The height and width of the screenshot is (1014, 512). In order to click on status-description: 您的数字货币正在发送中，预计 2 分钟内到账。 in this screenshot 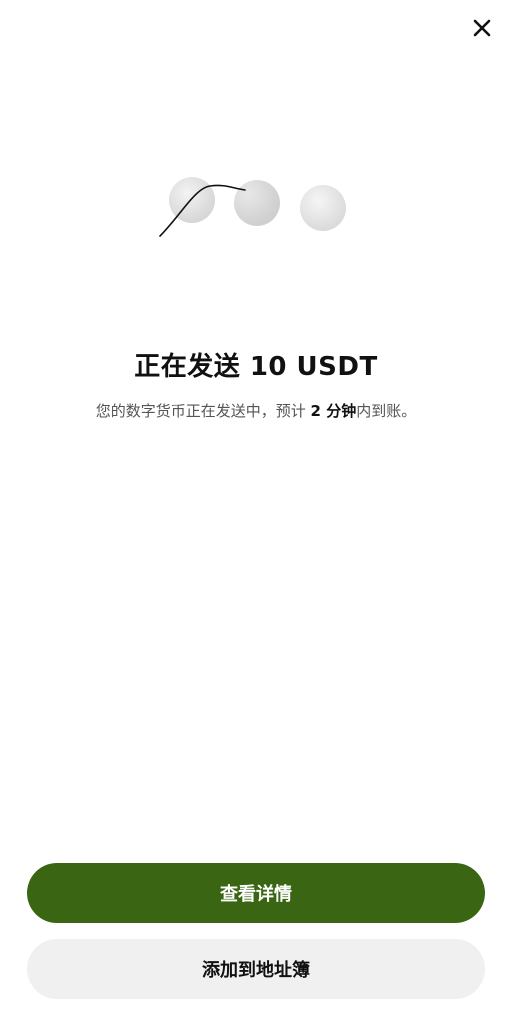, I will do `click(256, 410)`.